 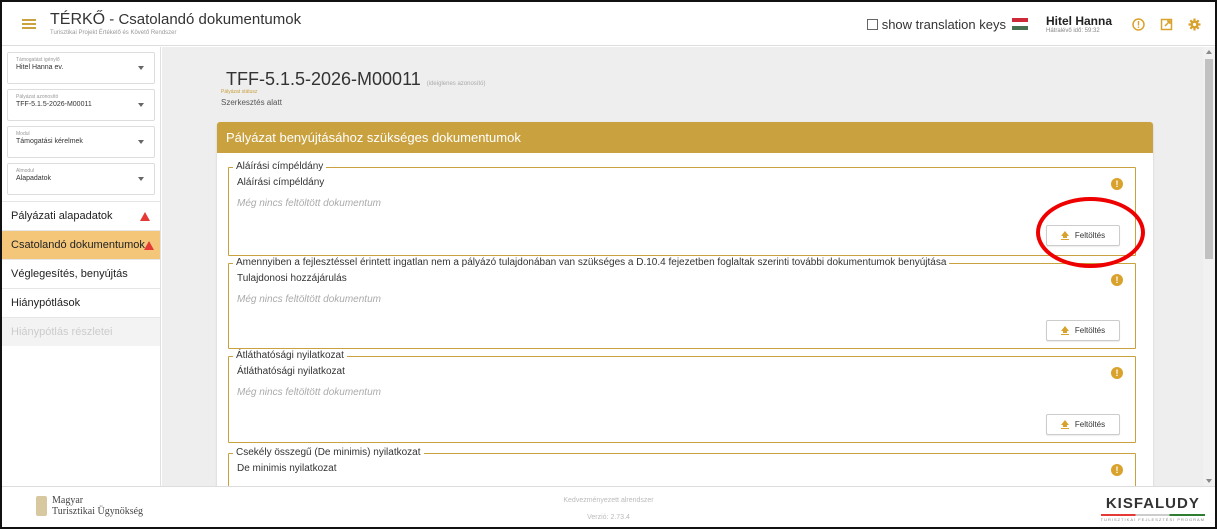 I want to click on nav-item-finalize: Véglegesítés, benyújtás, so click(x=81, y=273).